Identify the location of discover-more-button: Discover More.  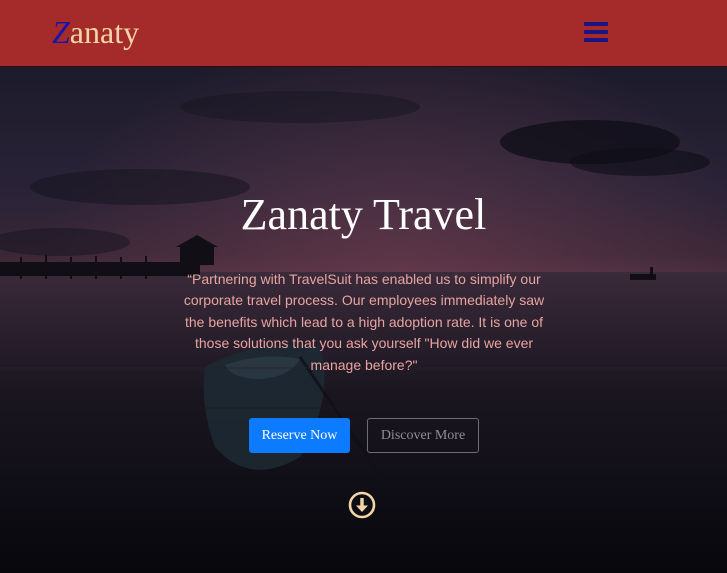
(423, 435).